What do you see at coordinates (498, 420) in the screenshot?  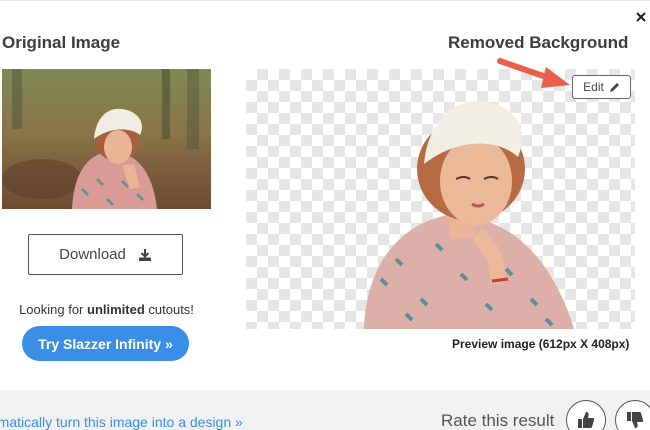 I see `rate-result-label: Rate this result` at bounding box center [498, 420].